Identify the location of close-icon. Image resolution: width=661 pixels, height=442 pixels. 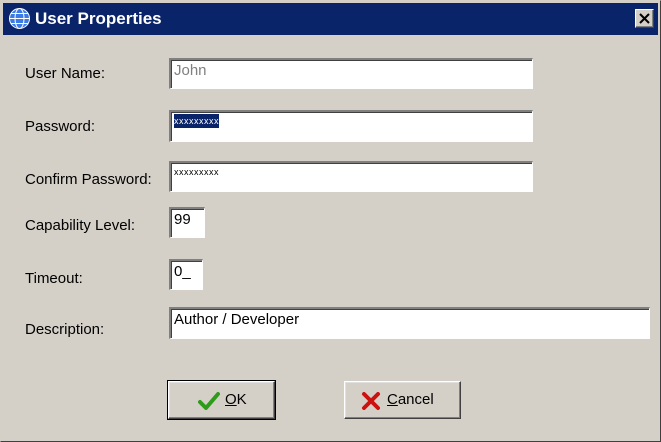
(644, 18).